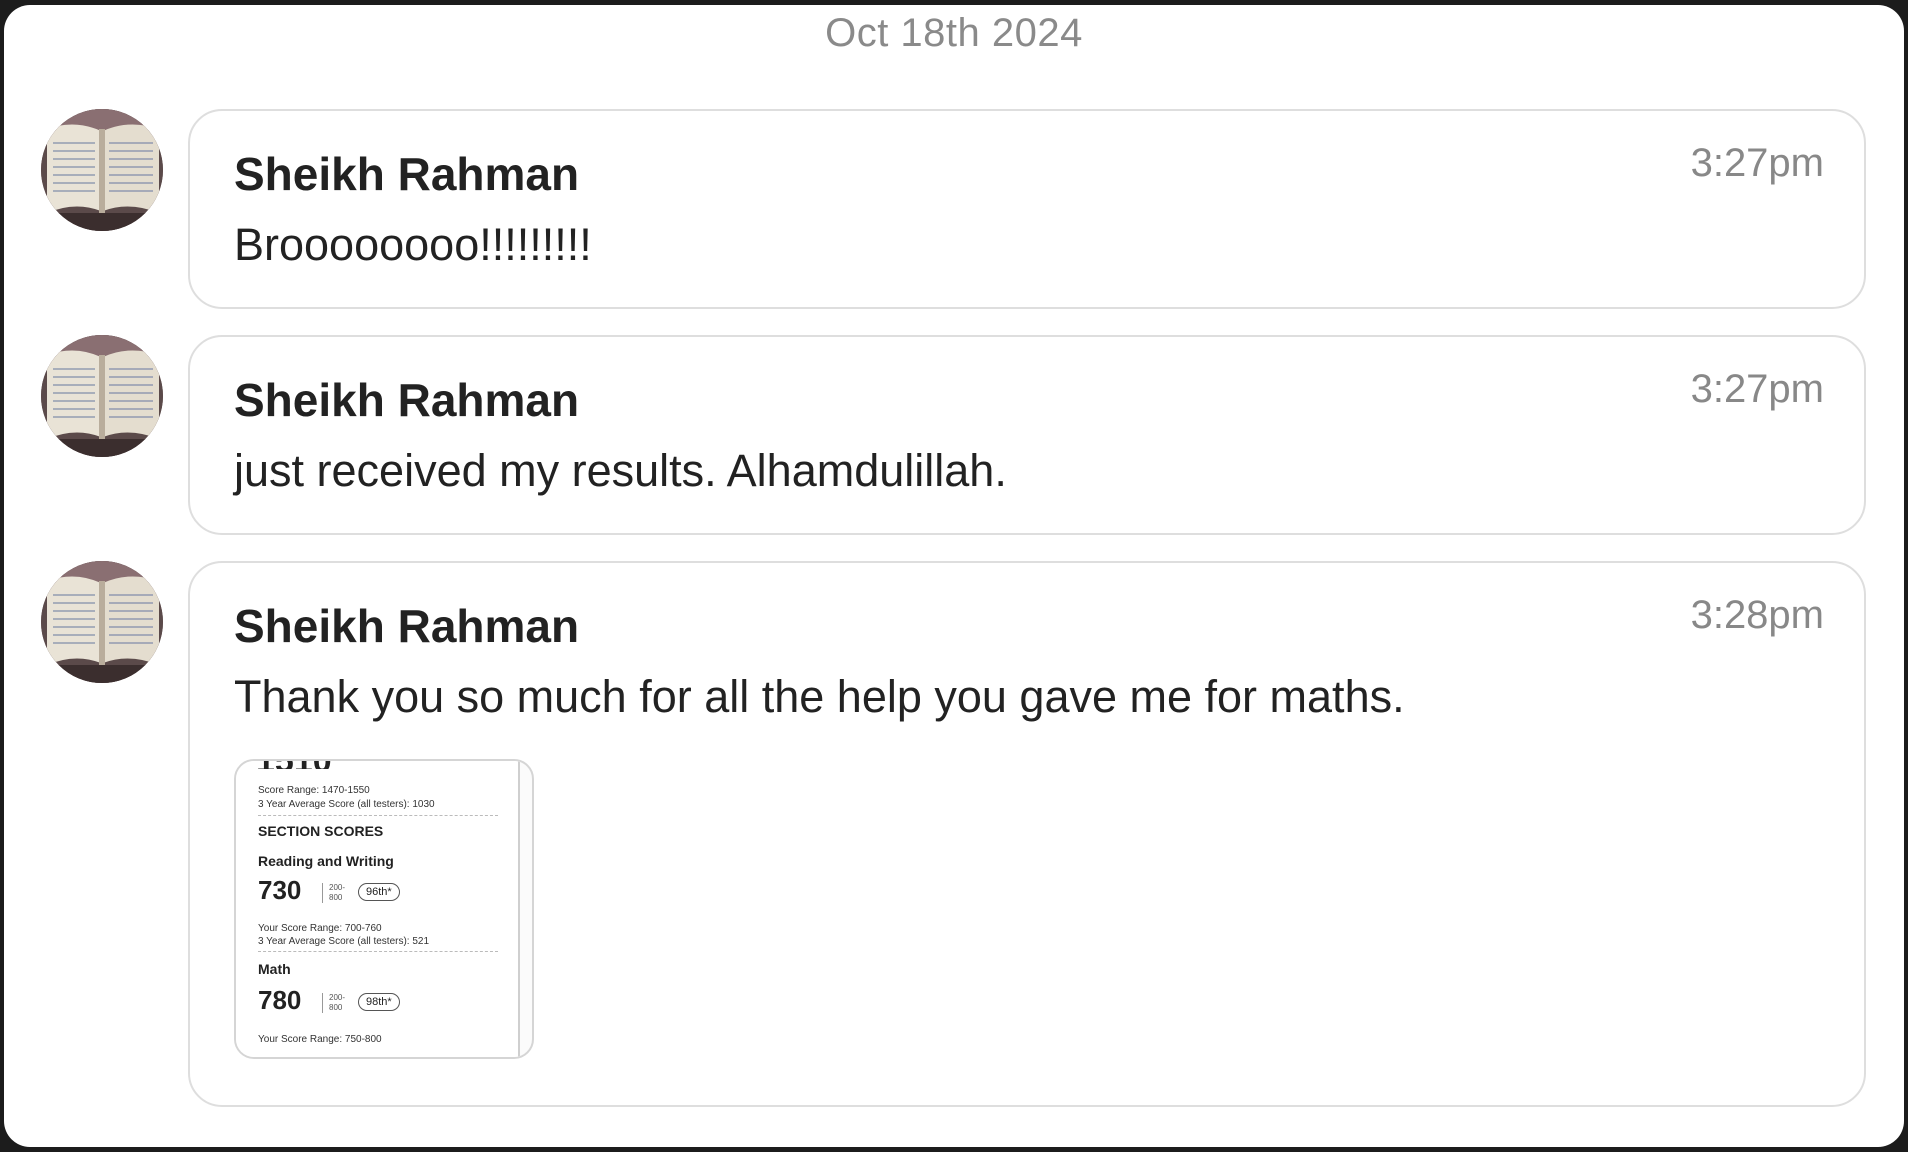 Image resolution: width=1908 pixels, height=1152 pixels. I want to click on message-text: Broooooooo!!!!!!!!!, so click(413, 244).